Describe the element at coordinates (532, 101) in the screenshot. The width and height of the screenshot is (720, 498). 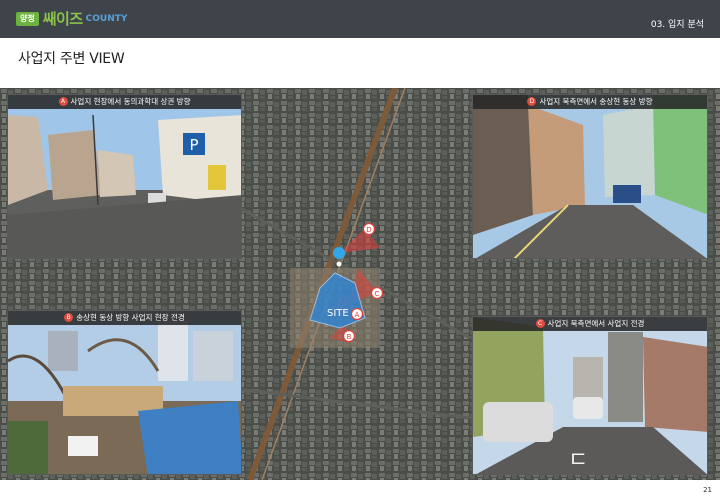
I see `caption-marker-d: D` at that location.